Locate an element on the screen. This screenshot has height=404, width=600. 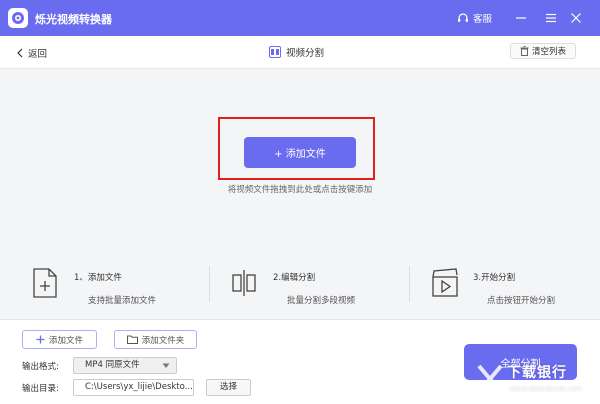
menu-icon is located at coordinates (551, 18).